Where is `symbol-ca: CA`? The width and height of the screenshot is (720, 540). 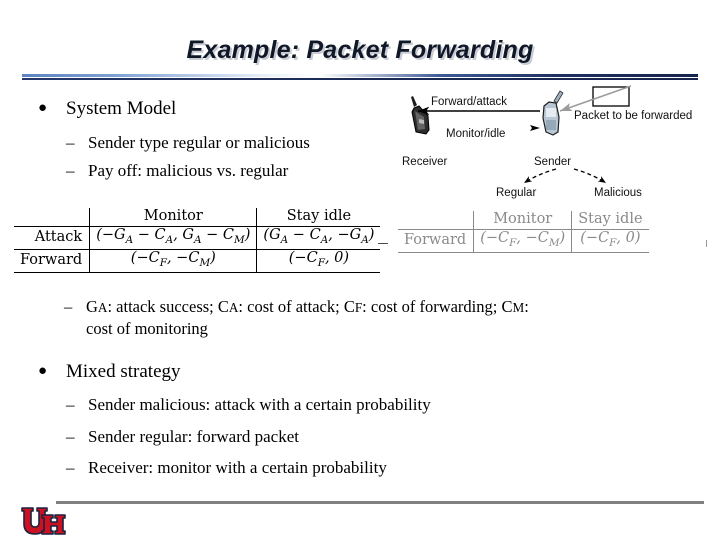 symbol-ca: CA is located at coordinates (228, 306).